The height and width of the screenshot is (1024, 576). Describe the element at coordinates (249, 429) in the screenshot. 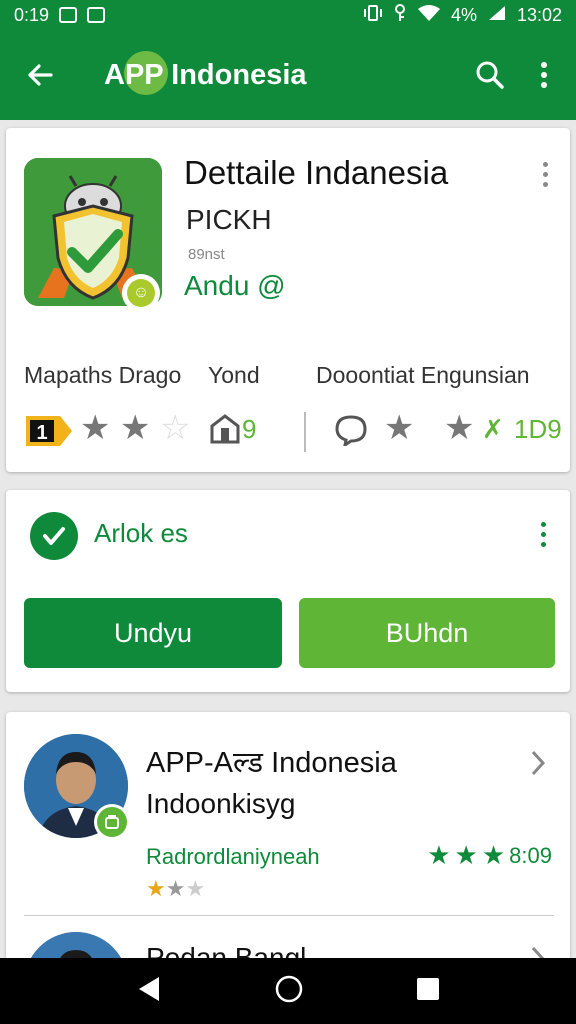

I see `stat-value-left: 9` at that location.